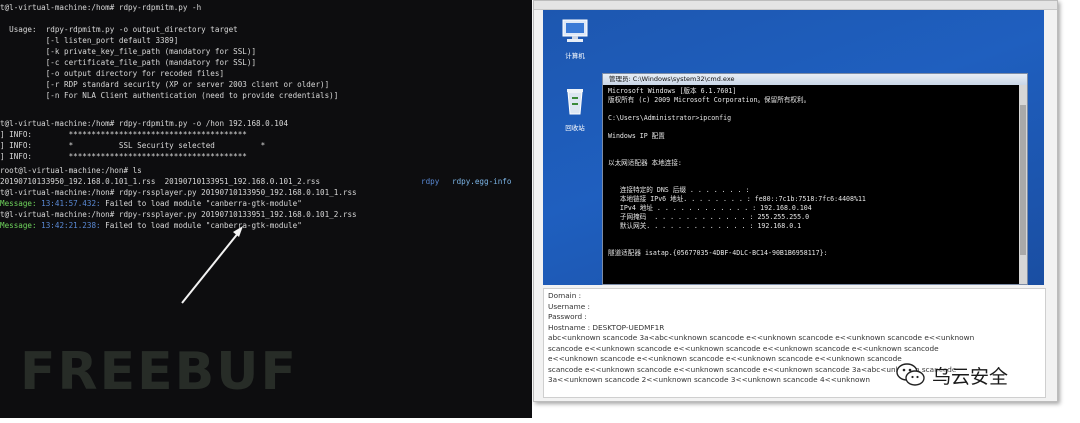 Image resolution: width=1080 pixels, height=423 pixels. I want to click on log-line-domain: Domain :, so click(565, 295).